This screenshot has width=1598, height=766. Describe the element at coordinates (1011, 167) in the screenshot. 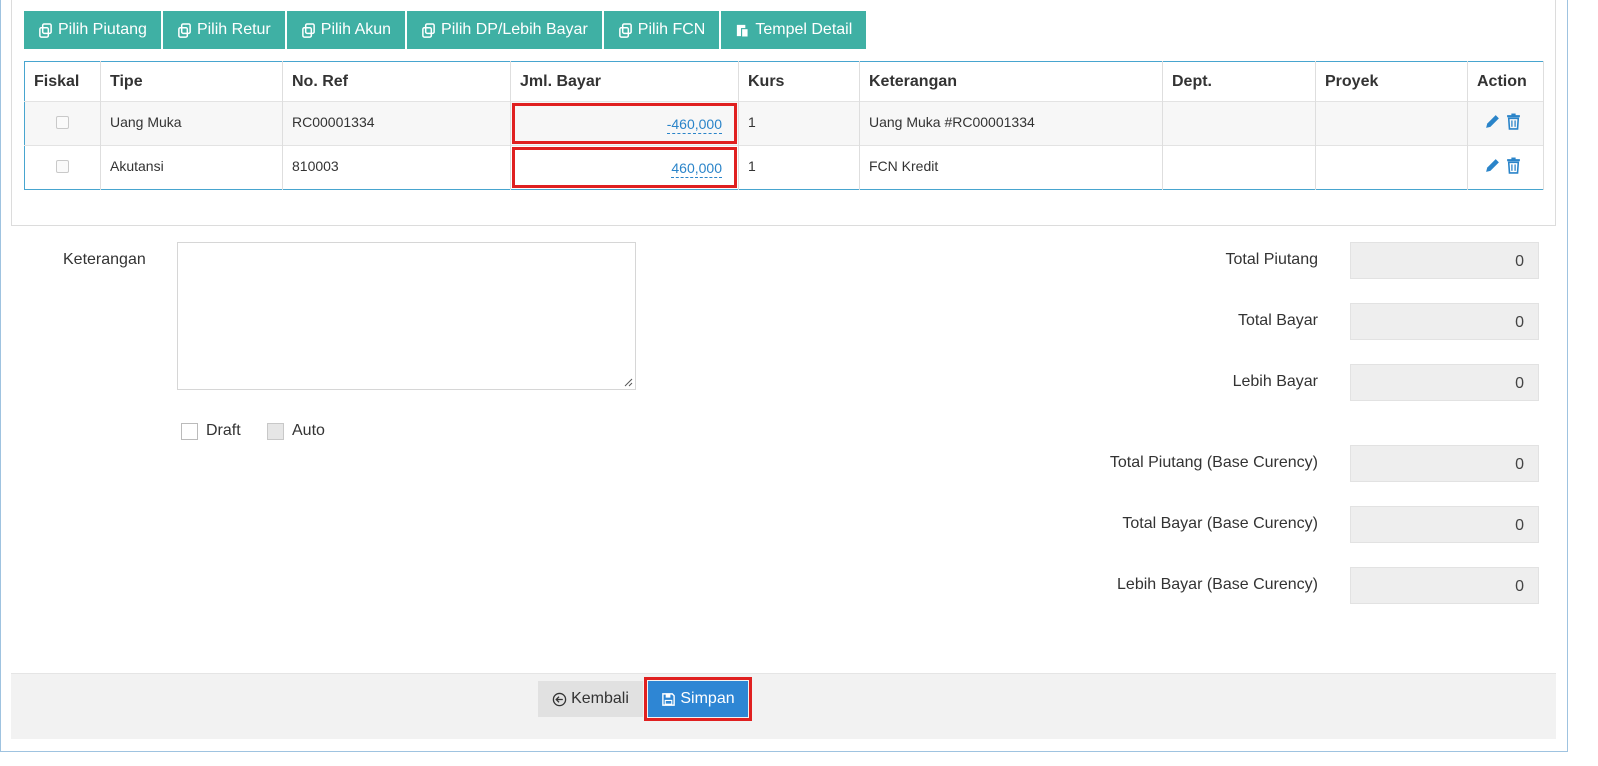

I see `keterangan-cell: FCN Kredit` at that location.